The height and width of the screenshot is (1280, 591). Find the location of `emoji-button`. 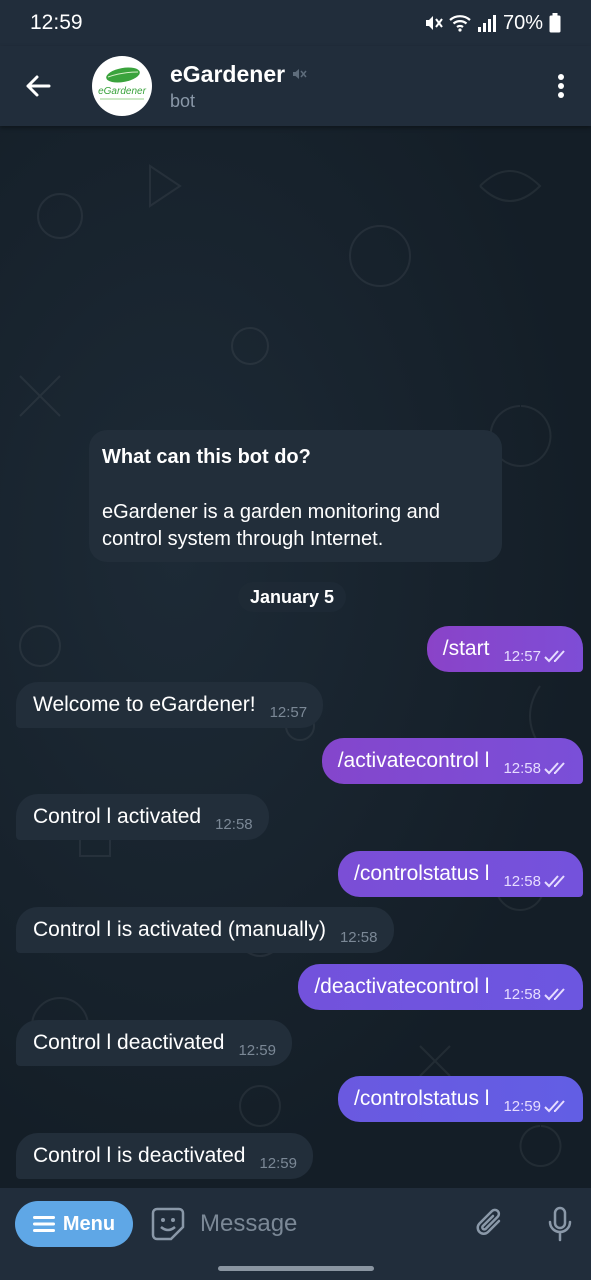

emoji-button is located at coordinates (168, 1224).